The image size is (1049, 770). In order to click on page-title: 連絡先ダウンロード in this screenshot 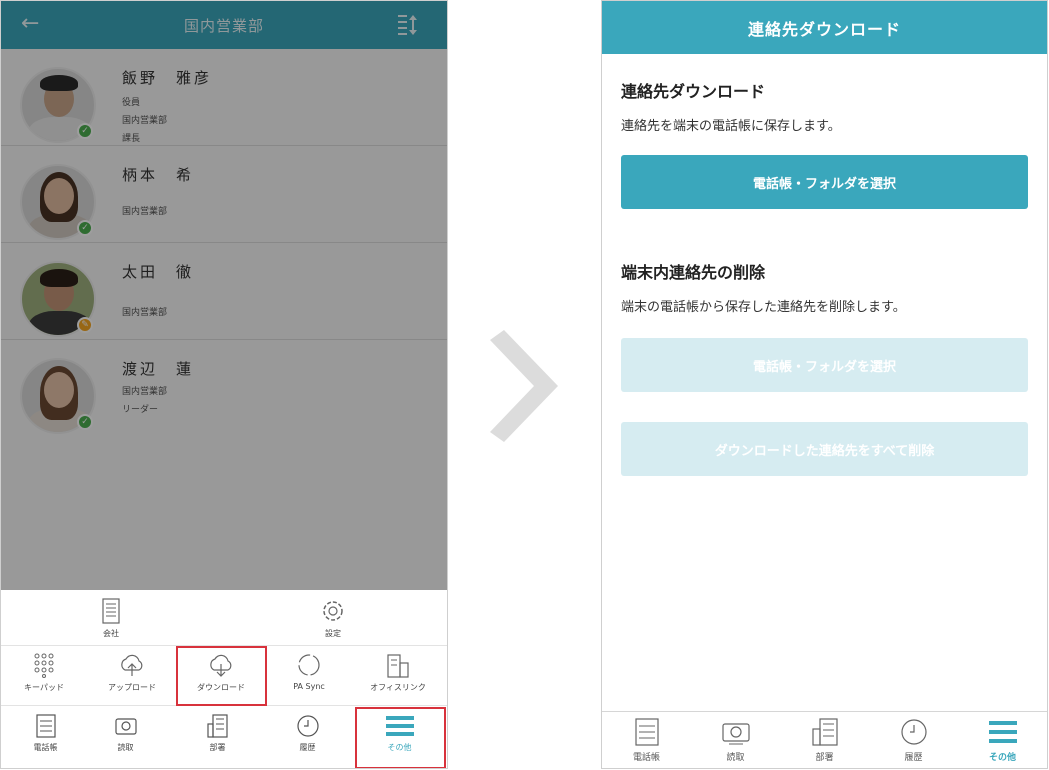, I will do `click(824, 29)`.